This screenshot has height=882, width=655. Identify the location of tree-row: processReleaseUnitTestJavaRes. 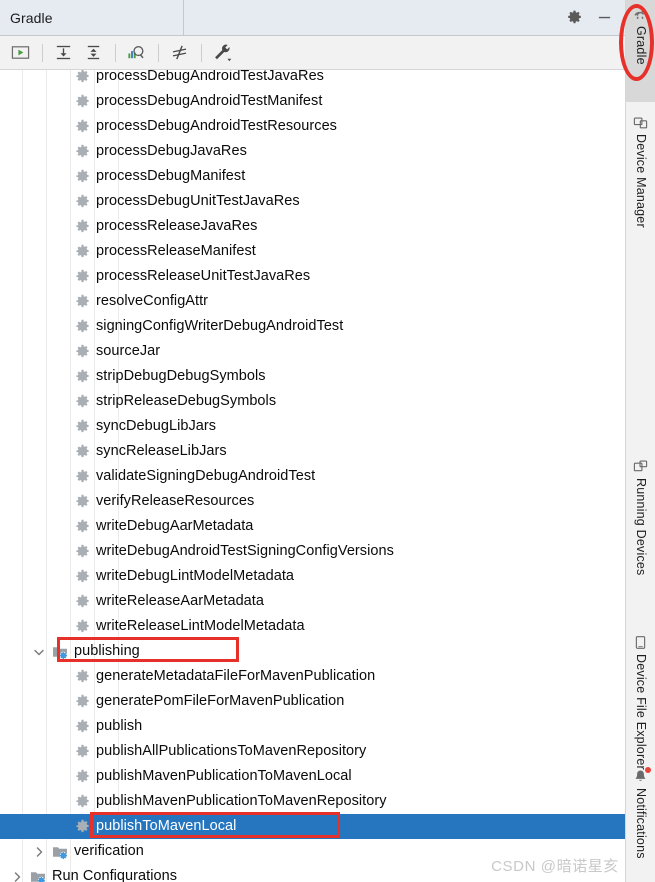
(312, 276).